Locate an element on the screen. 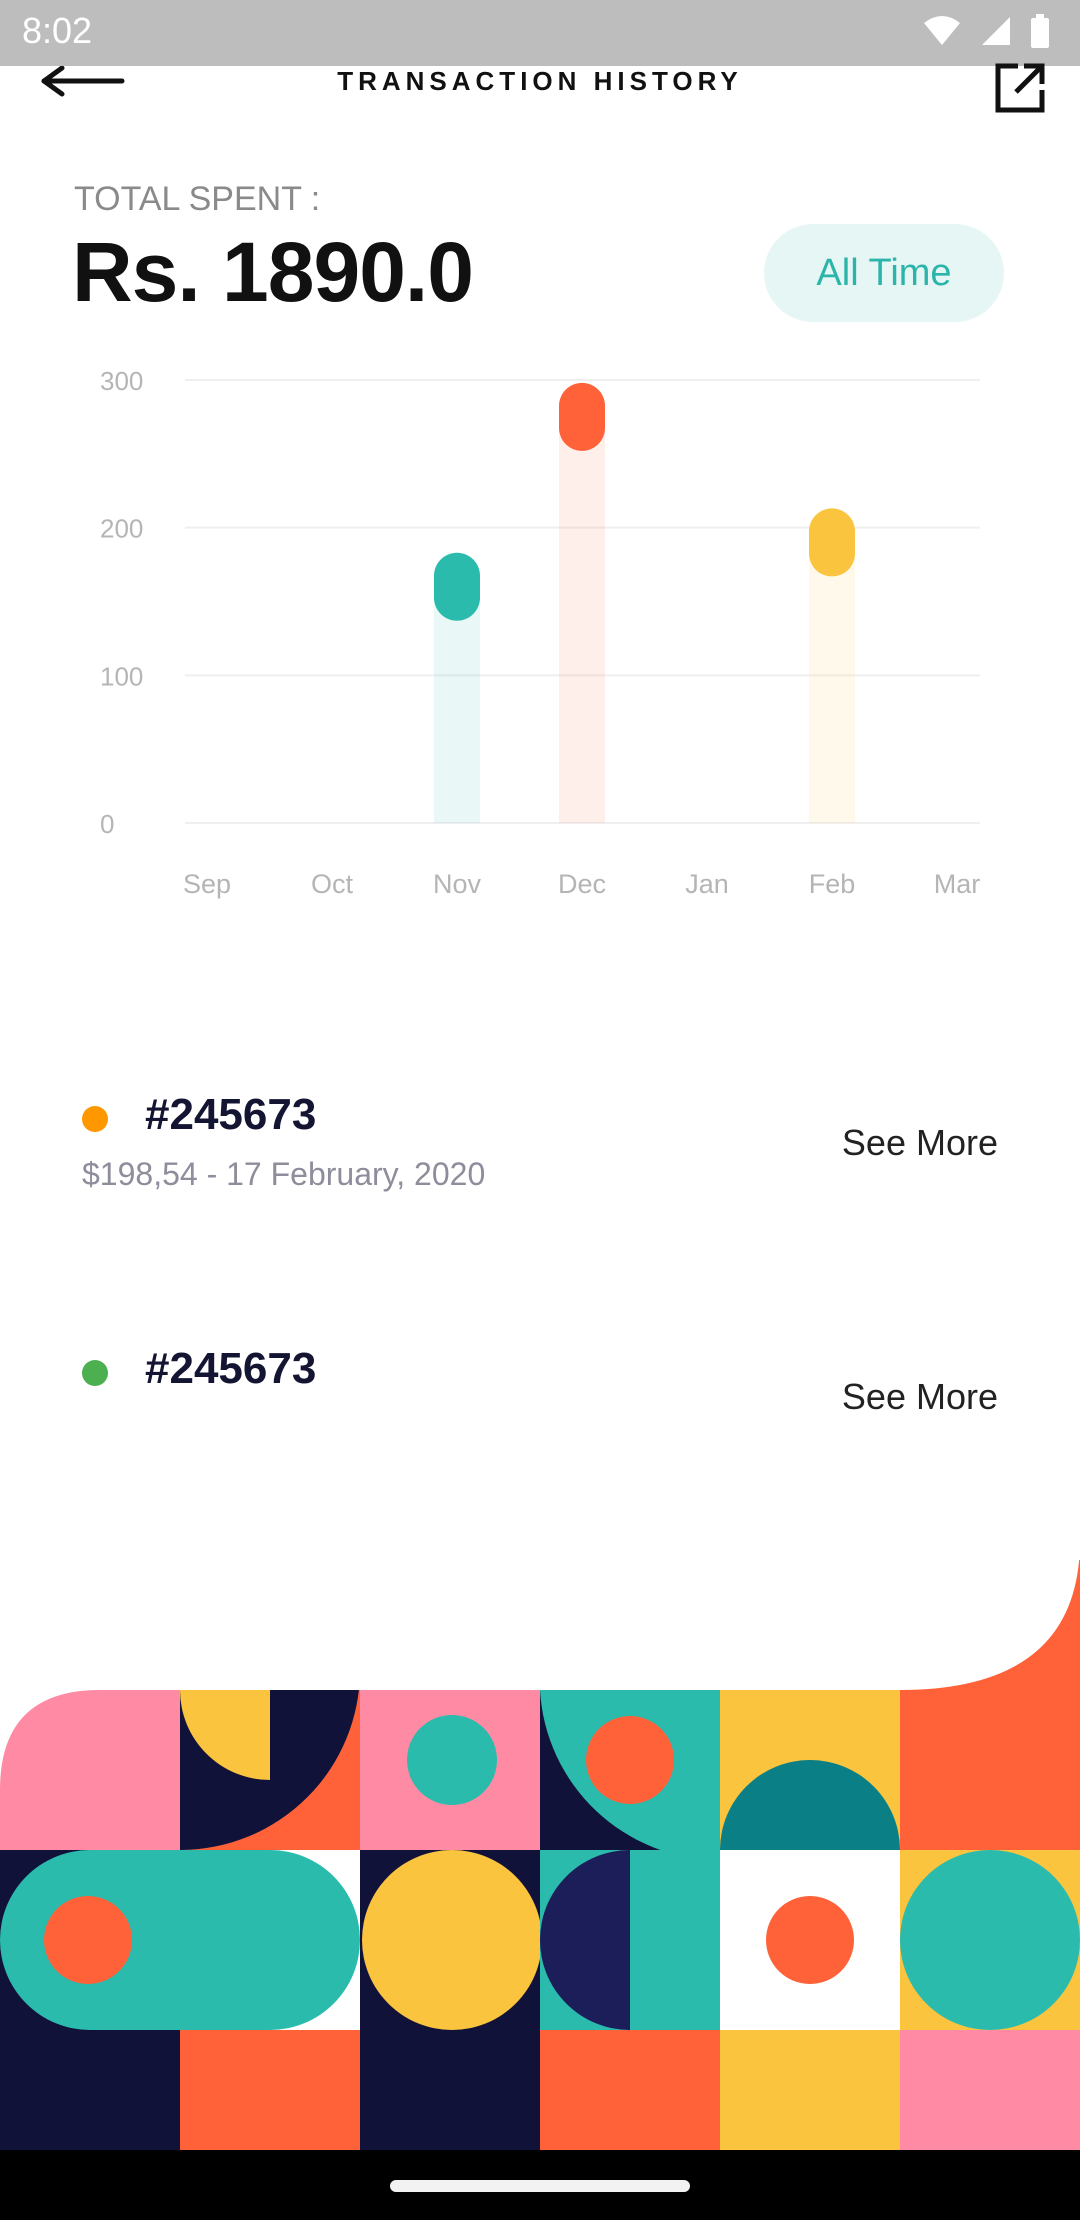 The image size is (1080, 2220). transaction-item: #245673 See More is located at coordinates (540, 1394).